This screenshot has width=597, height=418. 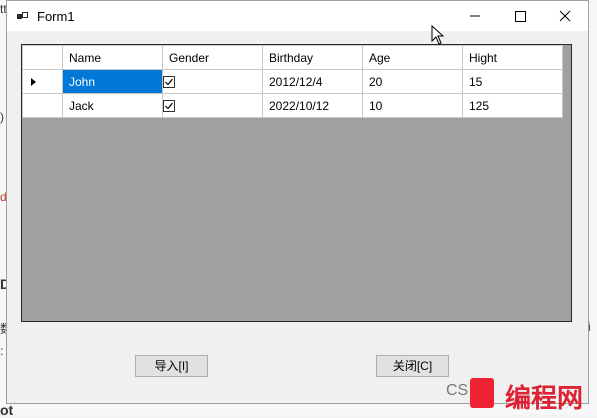 I want to click on watermark-brand: 编程网, so click(x=544, y=398).